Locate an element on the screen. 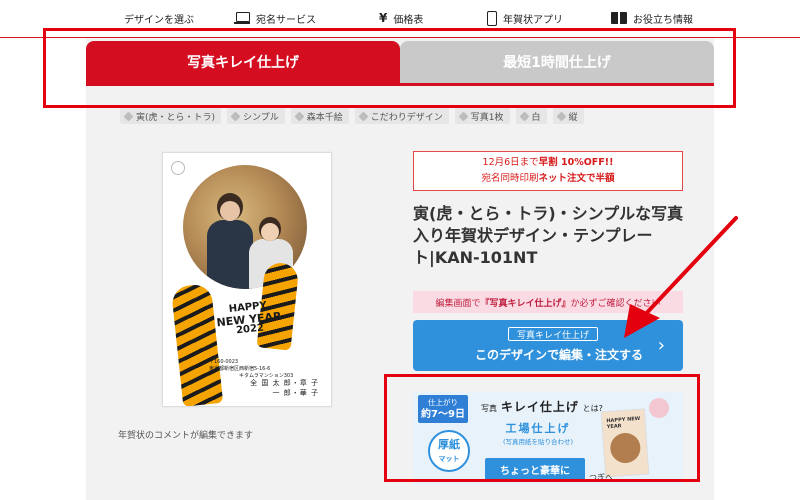 This screenshot has height=500, width=800. promo-line: 12月6日まで早割 10%OFF!! is located at coordinates (548, 163).